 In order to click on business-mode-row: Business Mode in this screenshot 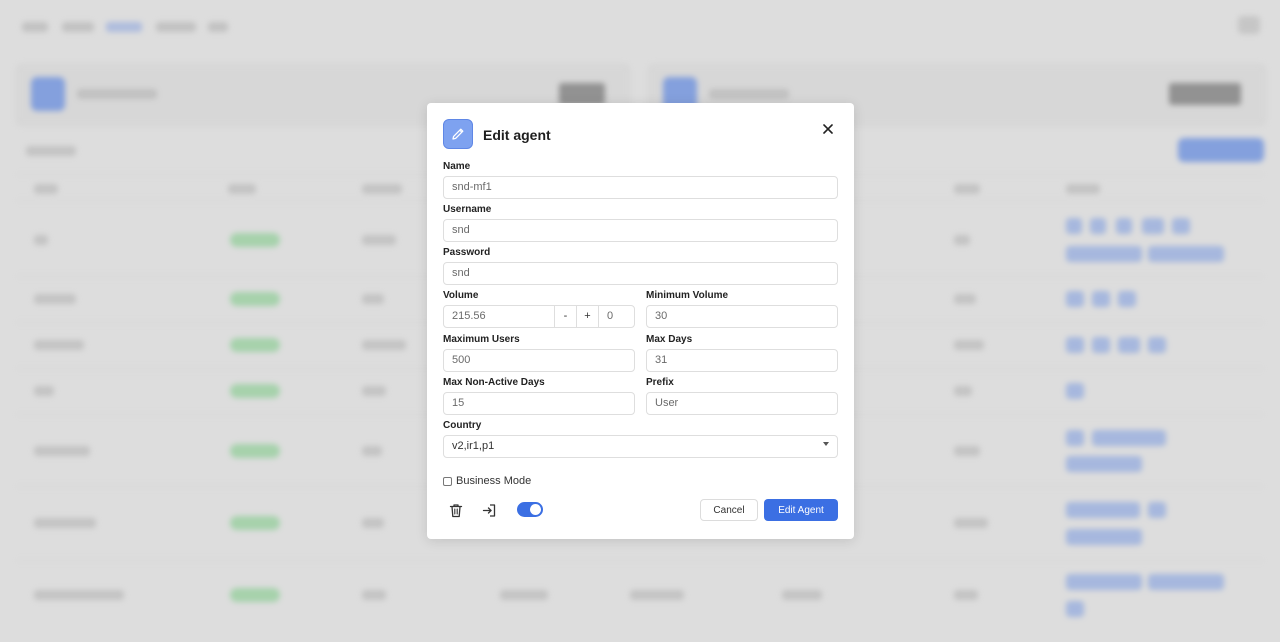, I will do `click(487, 481)`.